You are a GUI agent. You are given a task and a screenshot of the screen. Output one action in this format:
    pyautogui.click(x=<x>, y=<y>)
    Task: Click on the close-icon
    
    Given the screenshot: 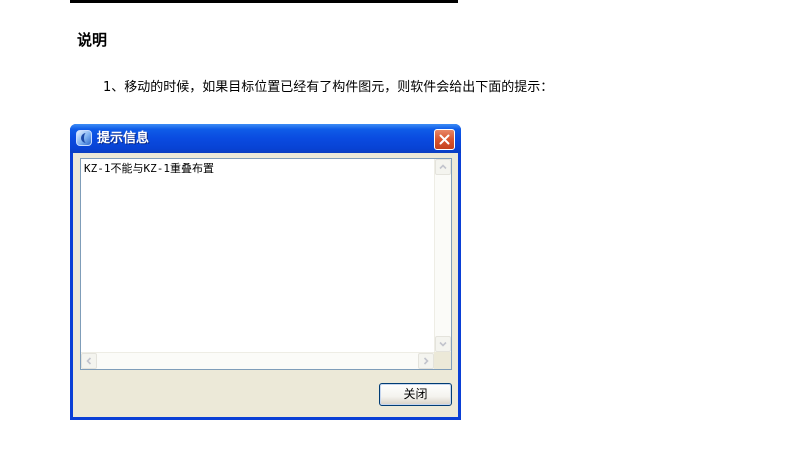 What is the action you would take?
    pyautogui.click(x=444, y=139)
    